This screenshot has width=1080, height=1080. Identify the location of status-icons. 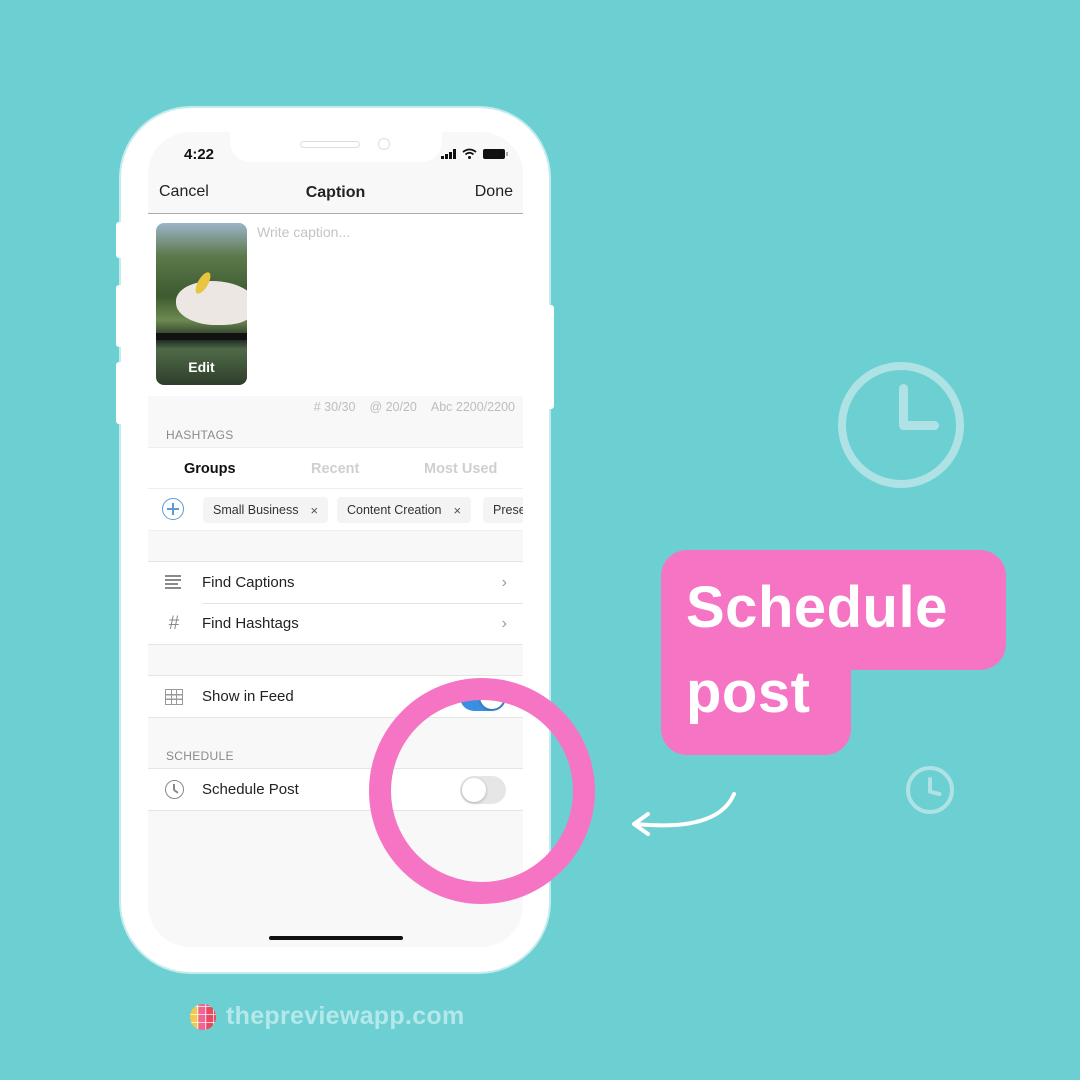
(474, 153).